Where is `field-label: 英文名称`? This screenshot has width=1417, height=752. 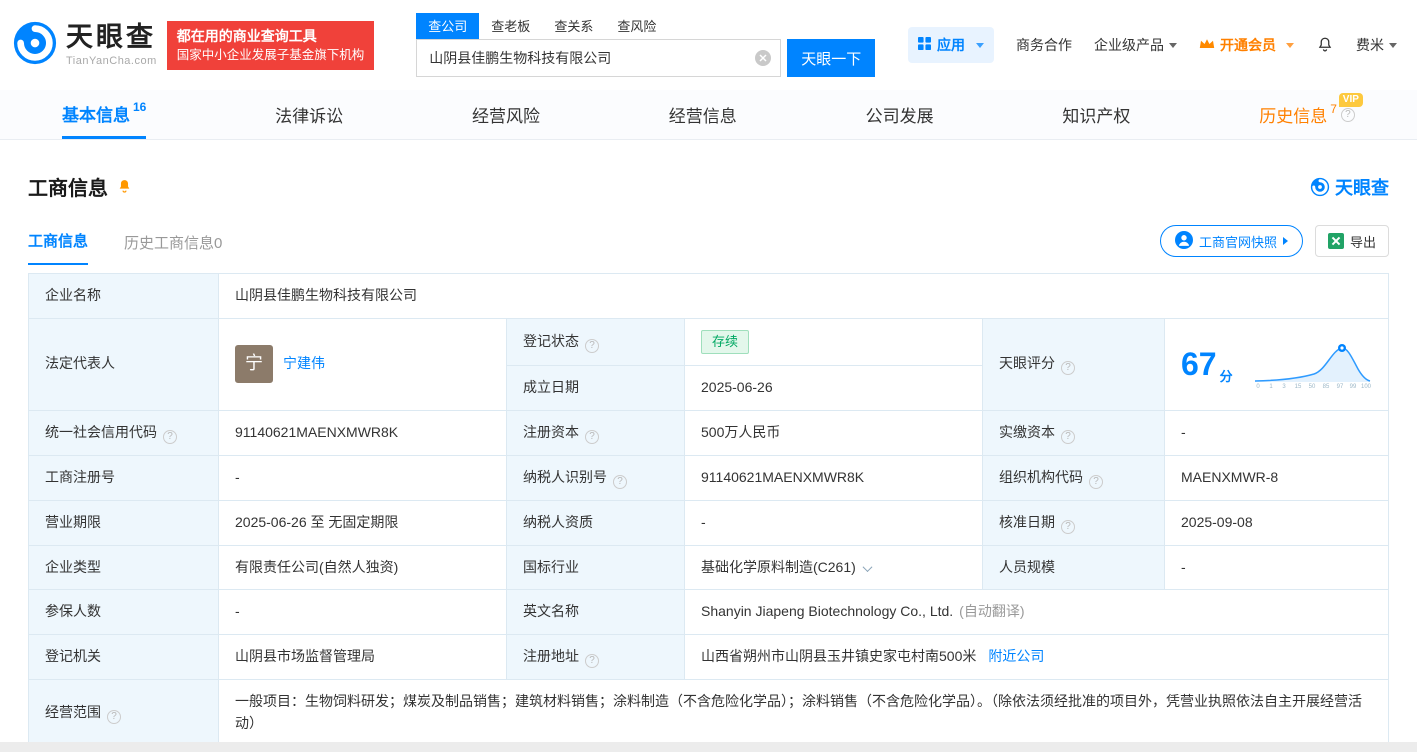 field-label: 英文名称 is located at coordinates (551, 611).